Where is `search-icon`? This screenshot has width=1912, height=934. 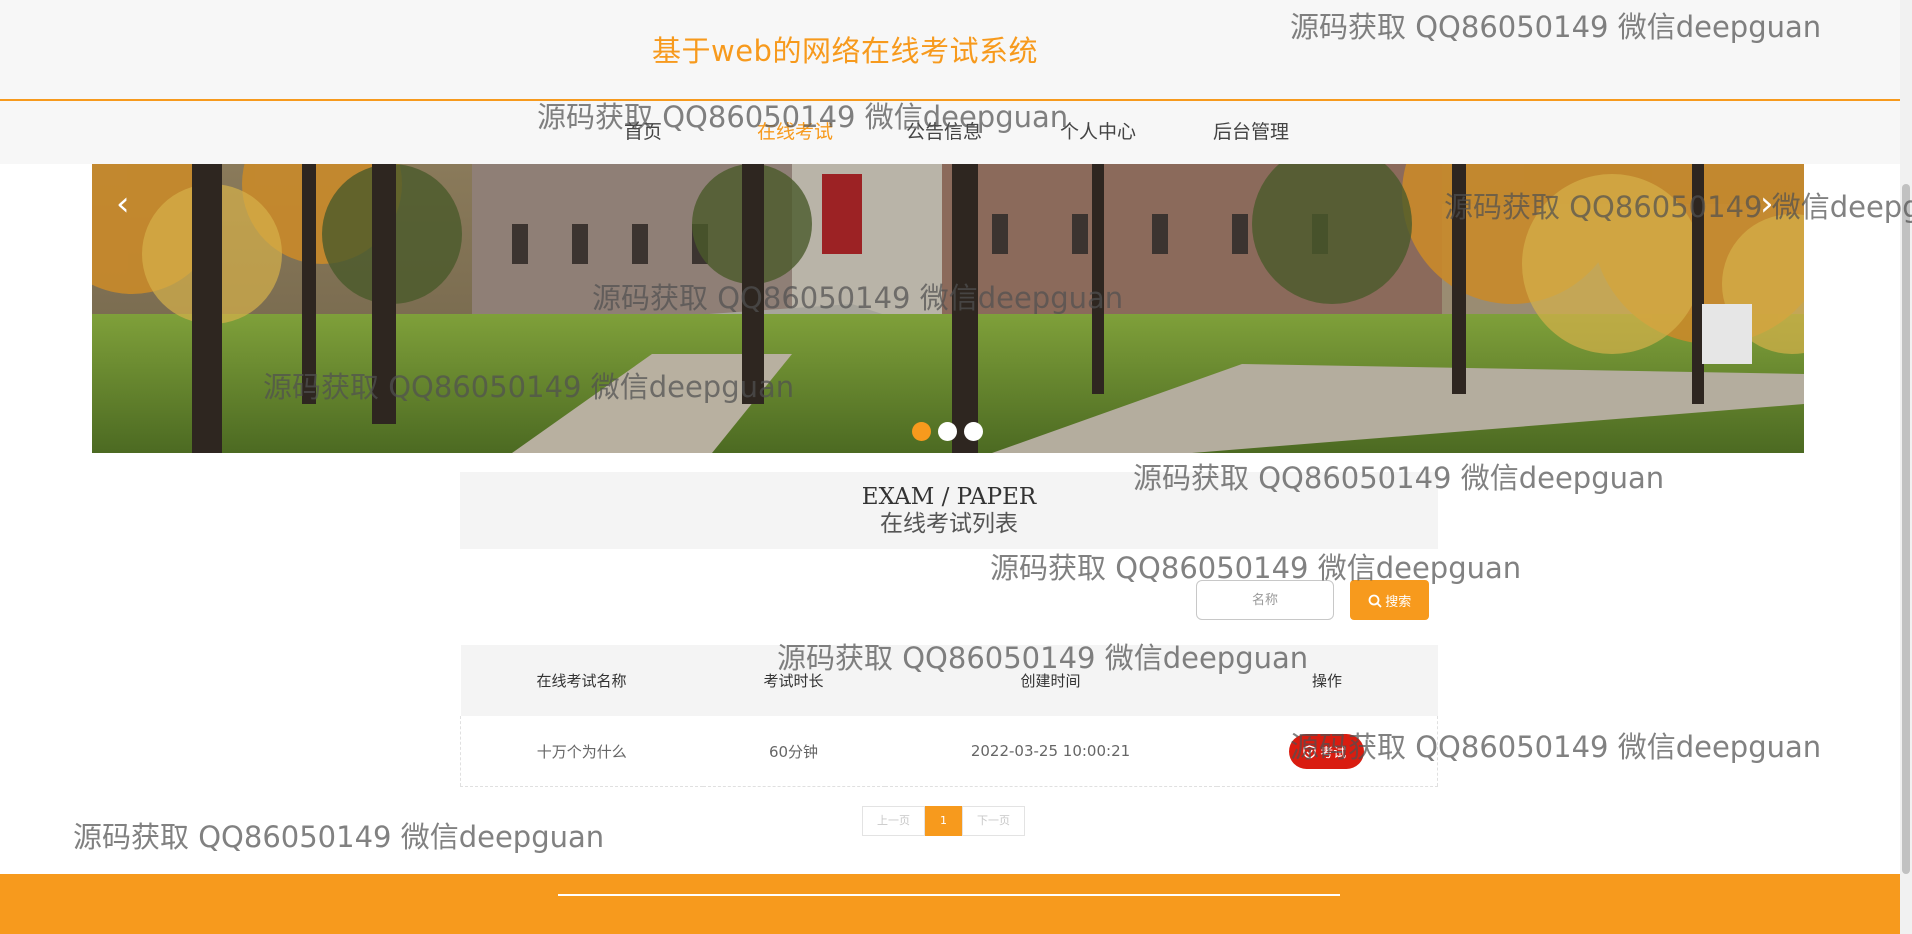
search-icon is located at coordinates (1375, 601).